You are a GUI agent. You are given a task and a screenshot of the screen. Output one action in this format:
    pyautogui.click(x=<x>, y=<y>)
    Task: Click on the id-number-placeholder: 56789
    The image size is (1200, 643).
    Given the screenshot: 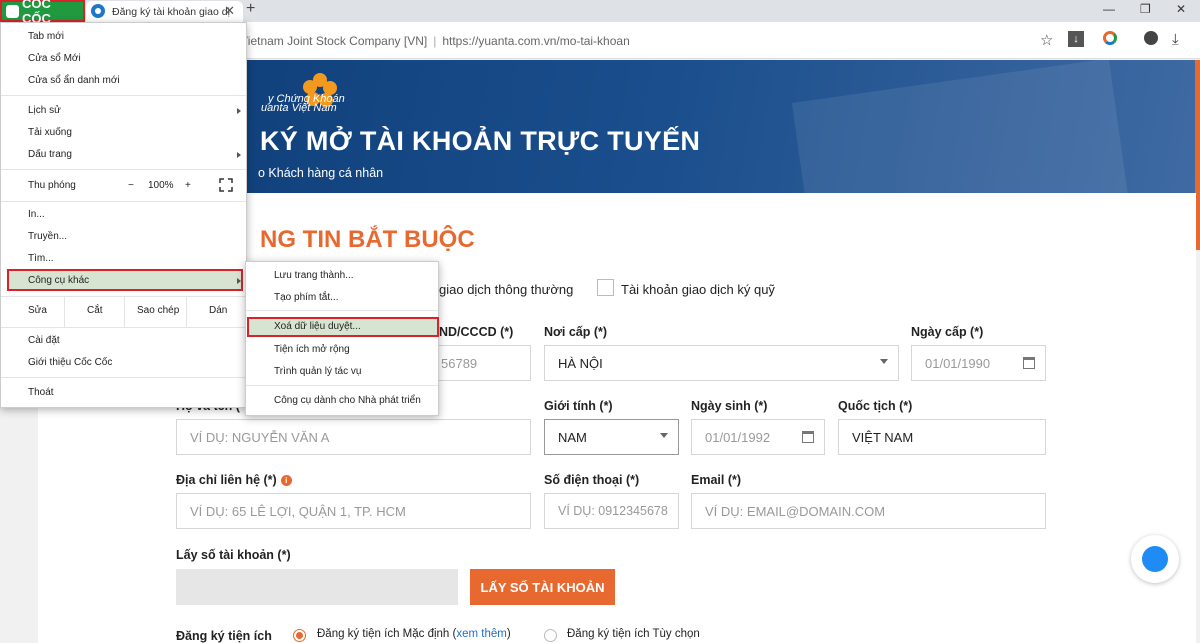 What is the action you would take?
    pyautogui.click(x=459, y=363)
    